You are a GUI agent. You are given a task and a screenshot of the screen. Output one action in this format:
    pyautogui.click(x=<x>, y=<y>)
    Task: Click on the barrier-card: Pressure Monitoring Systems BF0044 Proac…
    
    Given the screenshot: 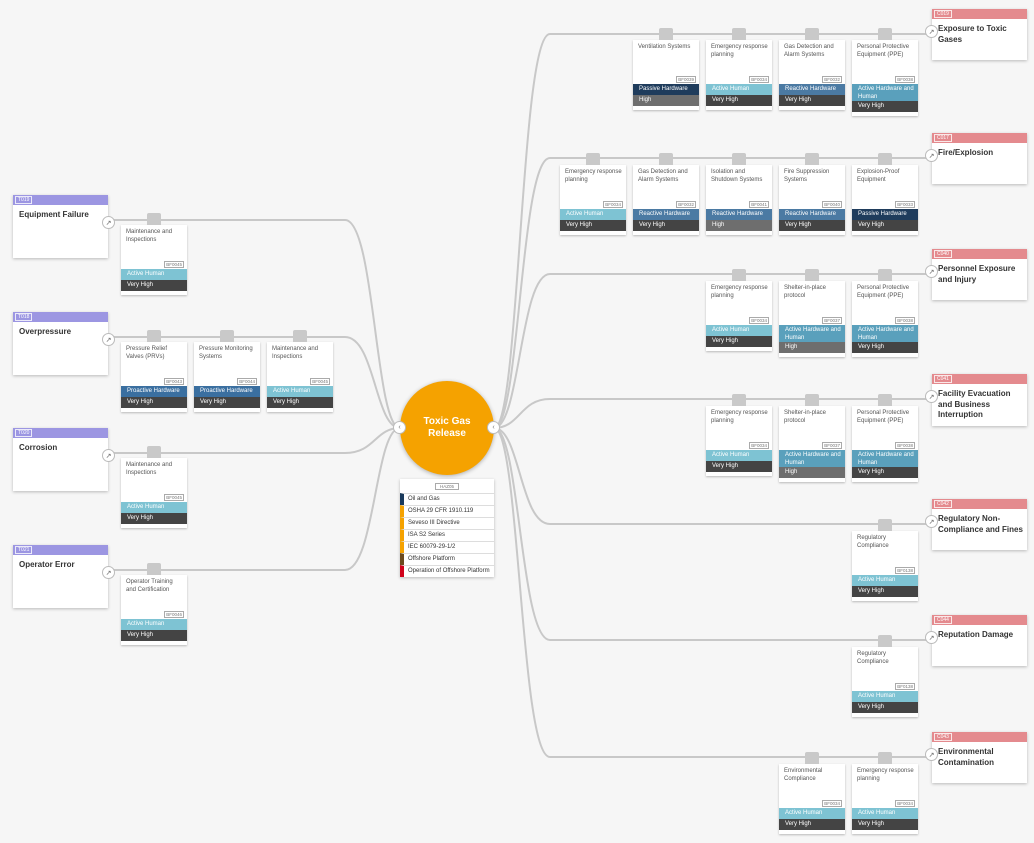 What is the action you would take?
    pyautogui.click(x=227, y=371)
    